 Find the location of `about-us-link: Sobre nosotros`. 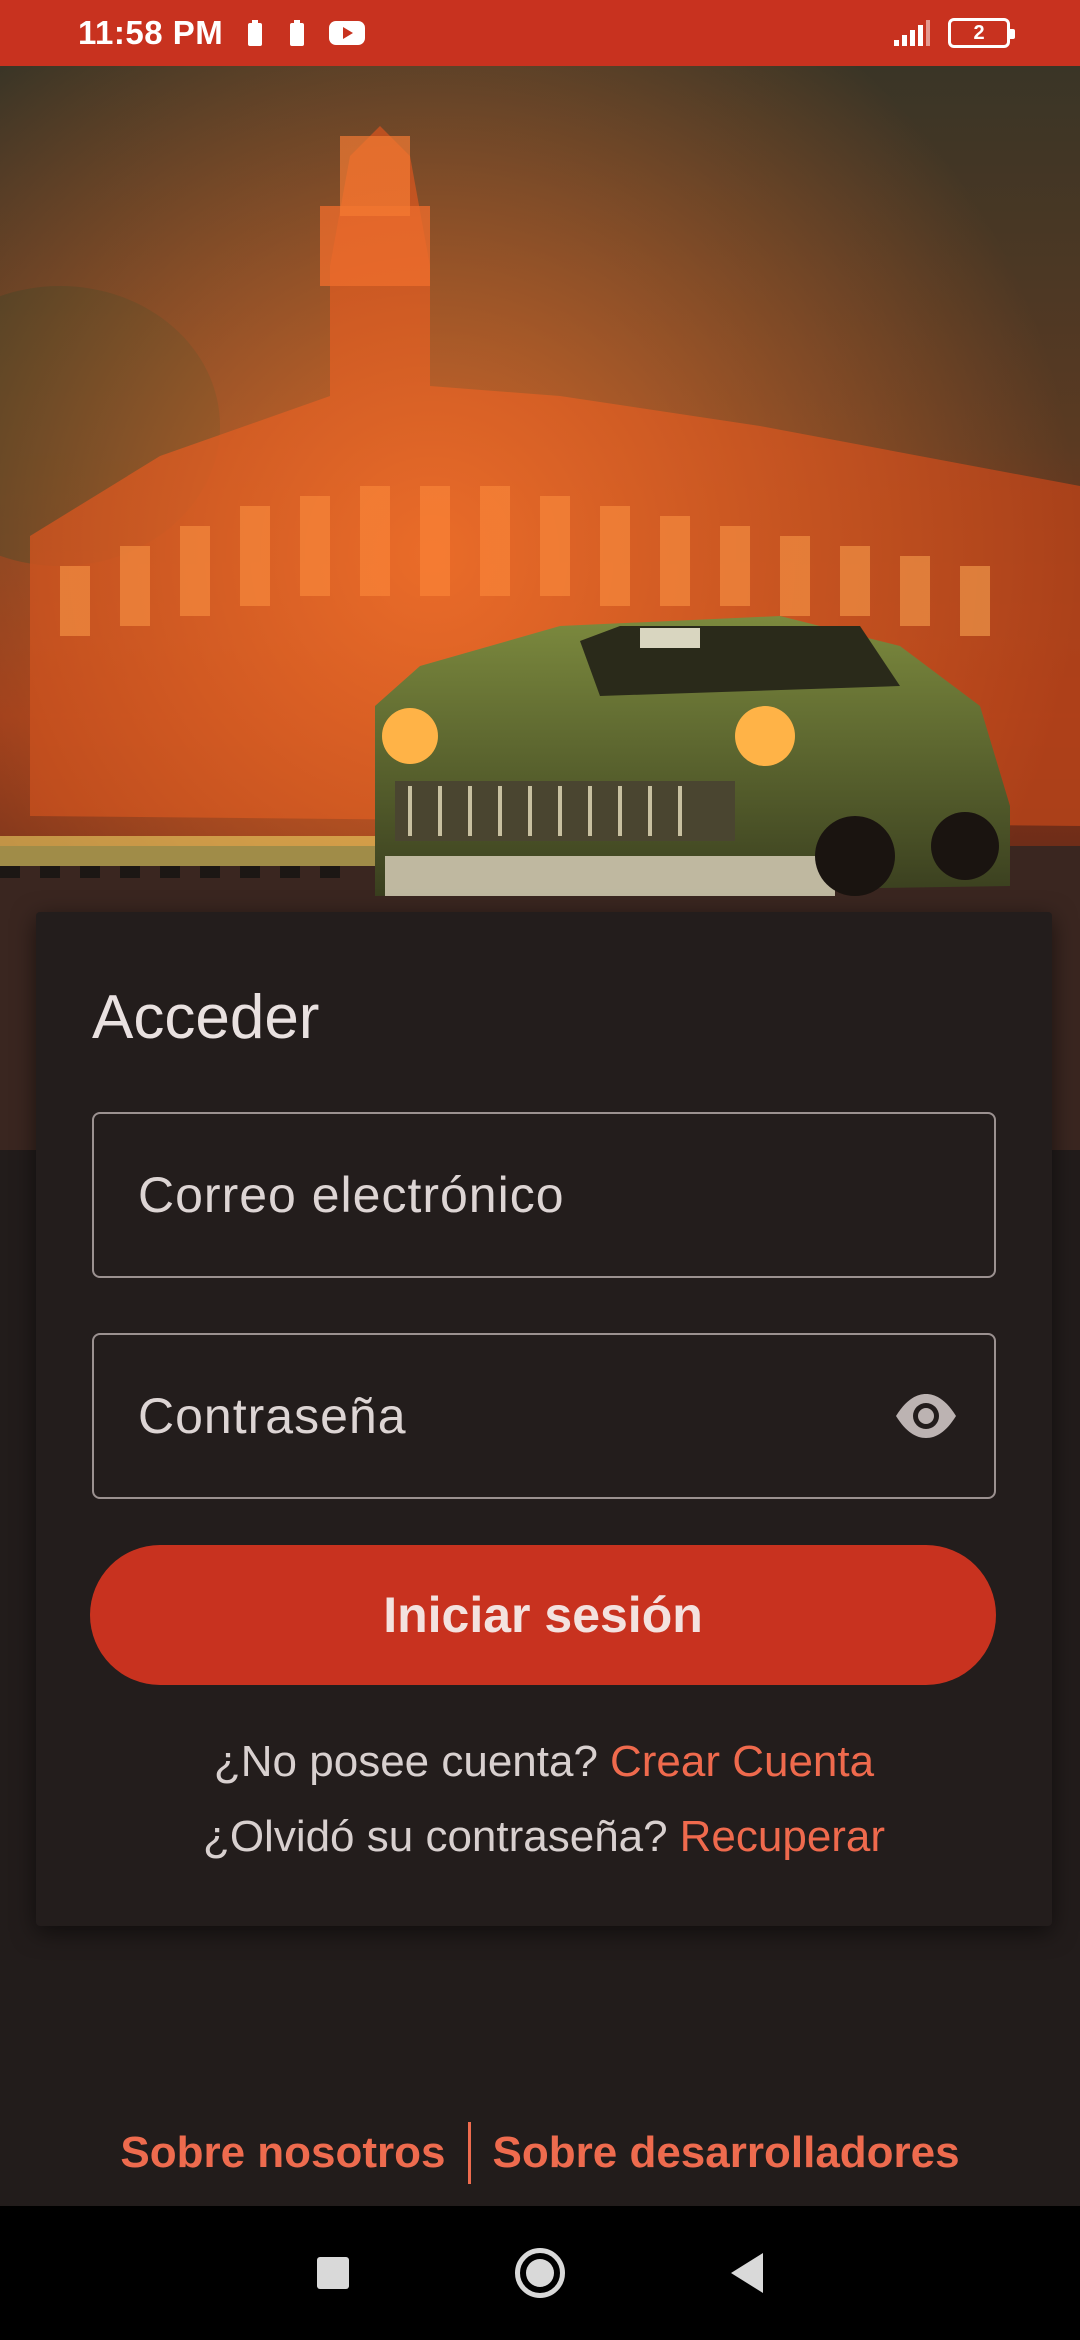

about-us-link: Sobre nosotros is located at coordinates (282, 2153).